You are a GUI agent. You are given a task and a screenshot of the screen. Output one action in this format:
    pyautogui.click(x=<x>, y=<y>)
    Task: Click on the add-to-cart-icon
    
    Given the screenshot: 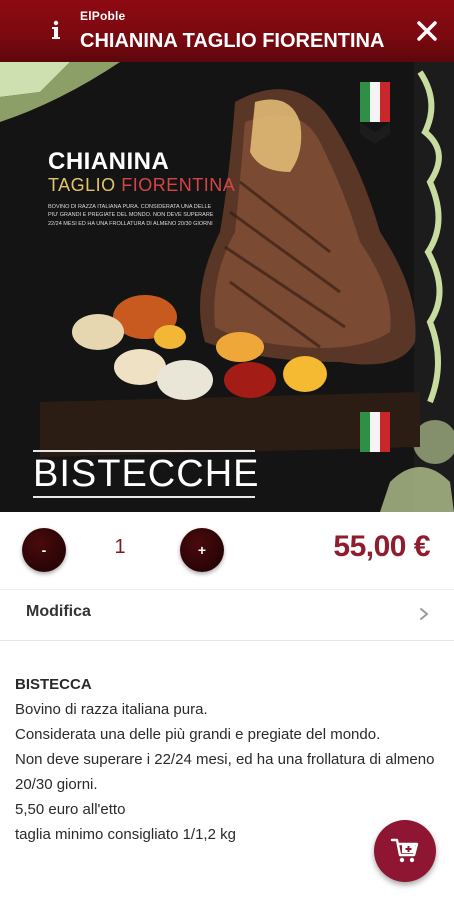 What is the action you would take?
    pyautogui.click(x=404, y=850)
    